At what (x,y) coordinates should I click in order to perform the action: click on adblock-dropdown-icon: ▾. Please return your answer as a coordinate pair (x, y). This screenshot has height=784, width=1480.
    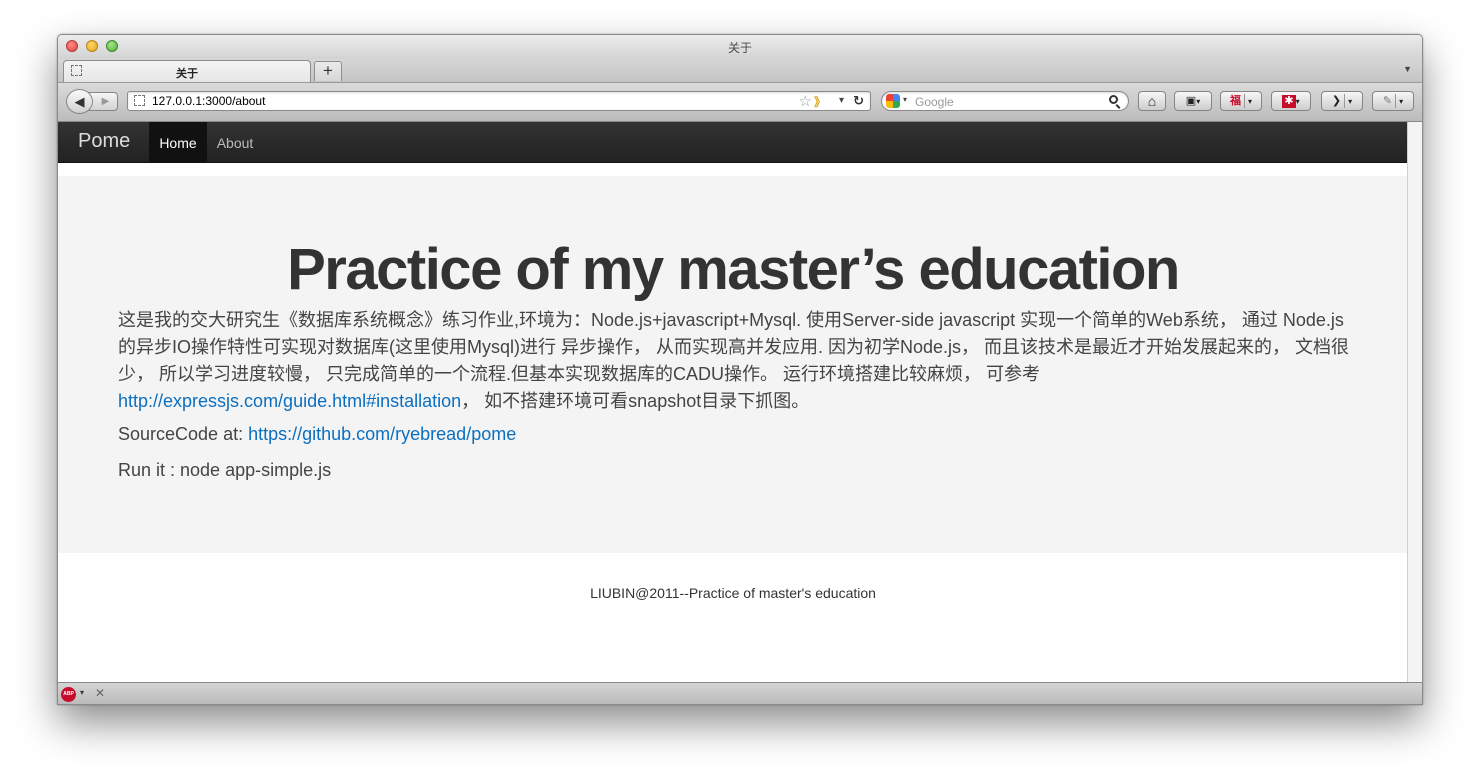
    Looking at the image, I should click on (82, 692).